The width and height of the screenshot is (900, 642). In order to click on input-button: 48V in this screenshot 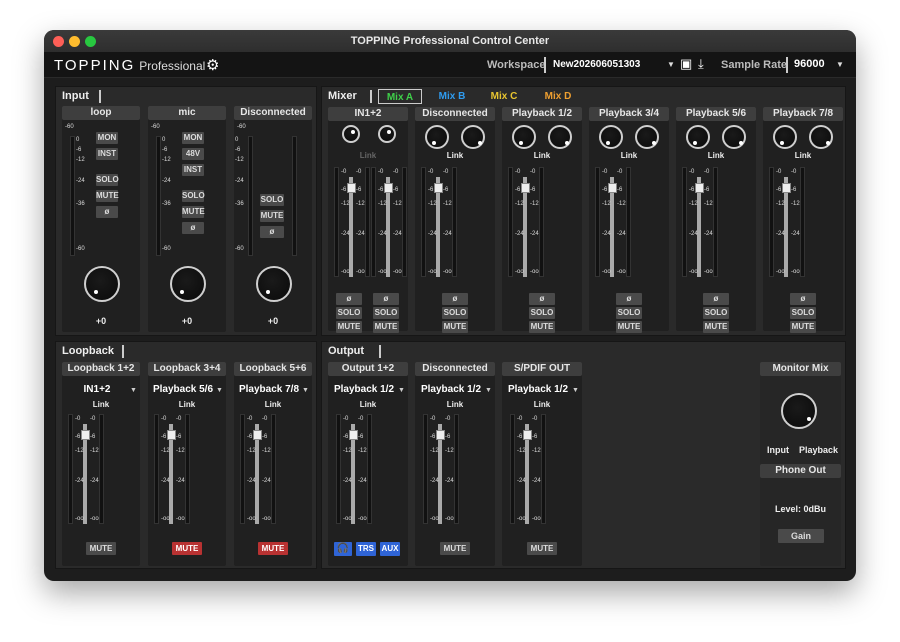, I will do `click(193, 154)`.